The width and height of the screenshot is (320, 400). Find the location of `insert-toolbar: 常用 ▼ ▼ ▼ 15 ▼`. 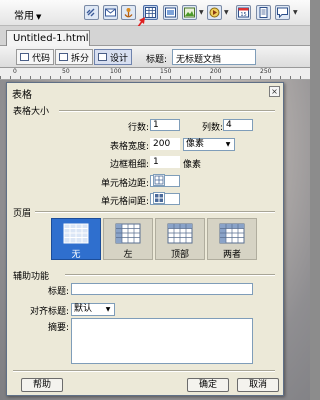

insert-toolbar: 常用 ▼ ▼ ▼ 15 ▼ is located at coordinates (155, 13).